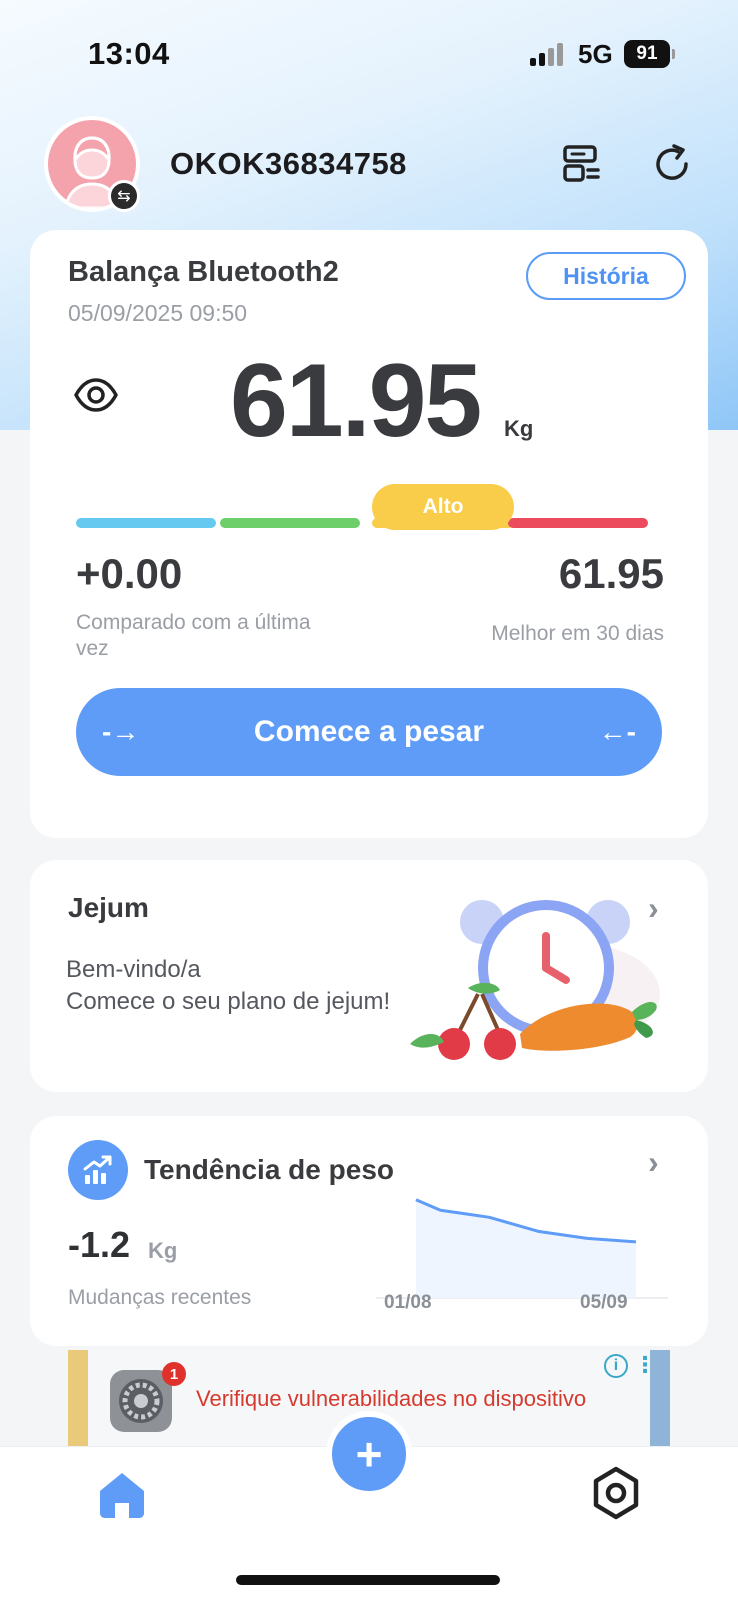 The height and width of the screenshot is (1600, 738). Describe the element at coordinates (595, 54) in the screenshot. I see `network-type: 5G` at that location.